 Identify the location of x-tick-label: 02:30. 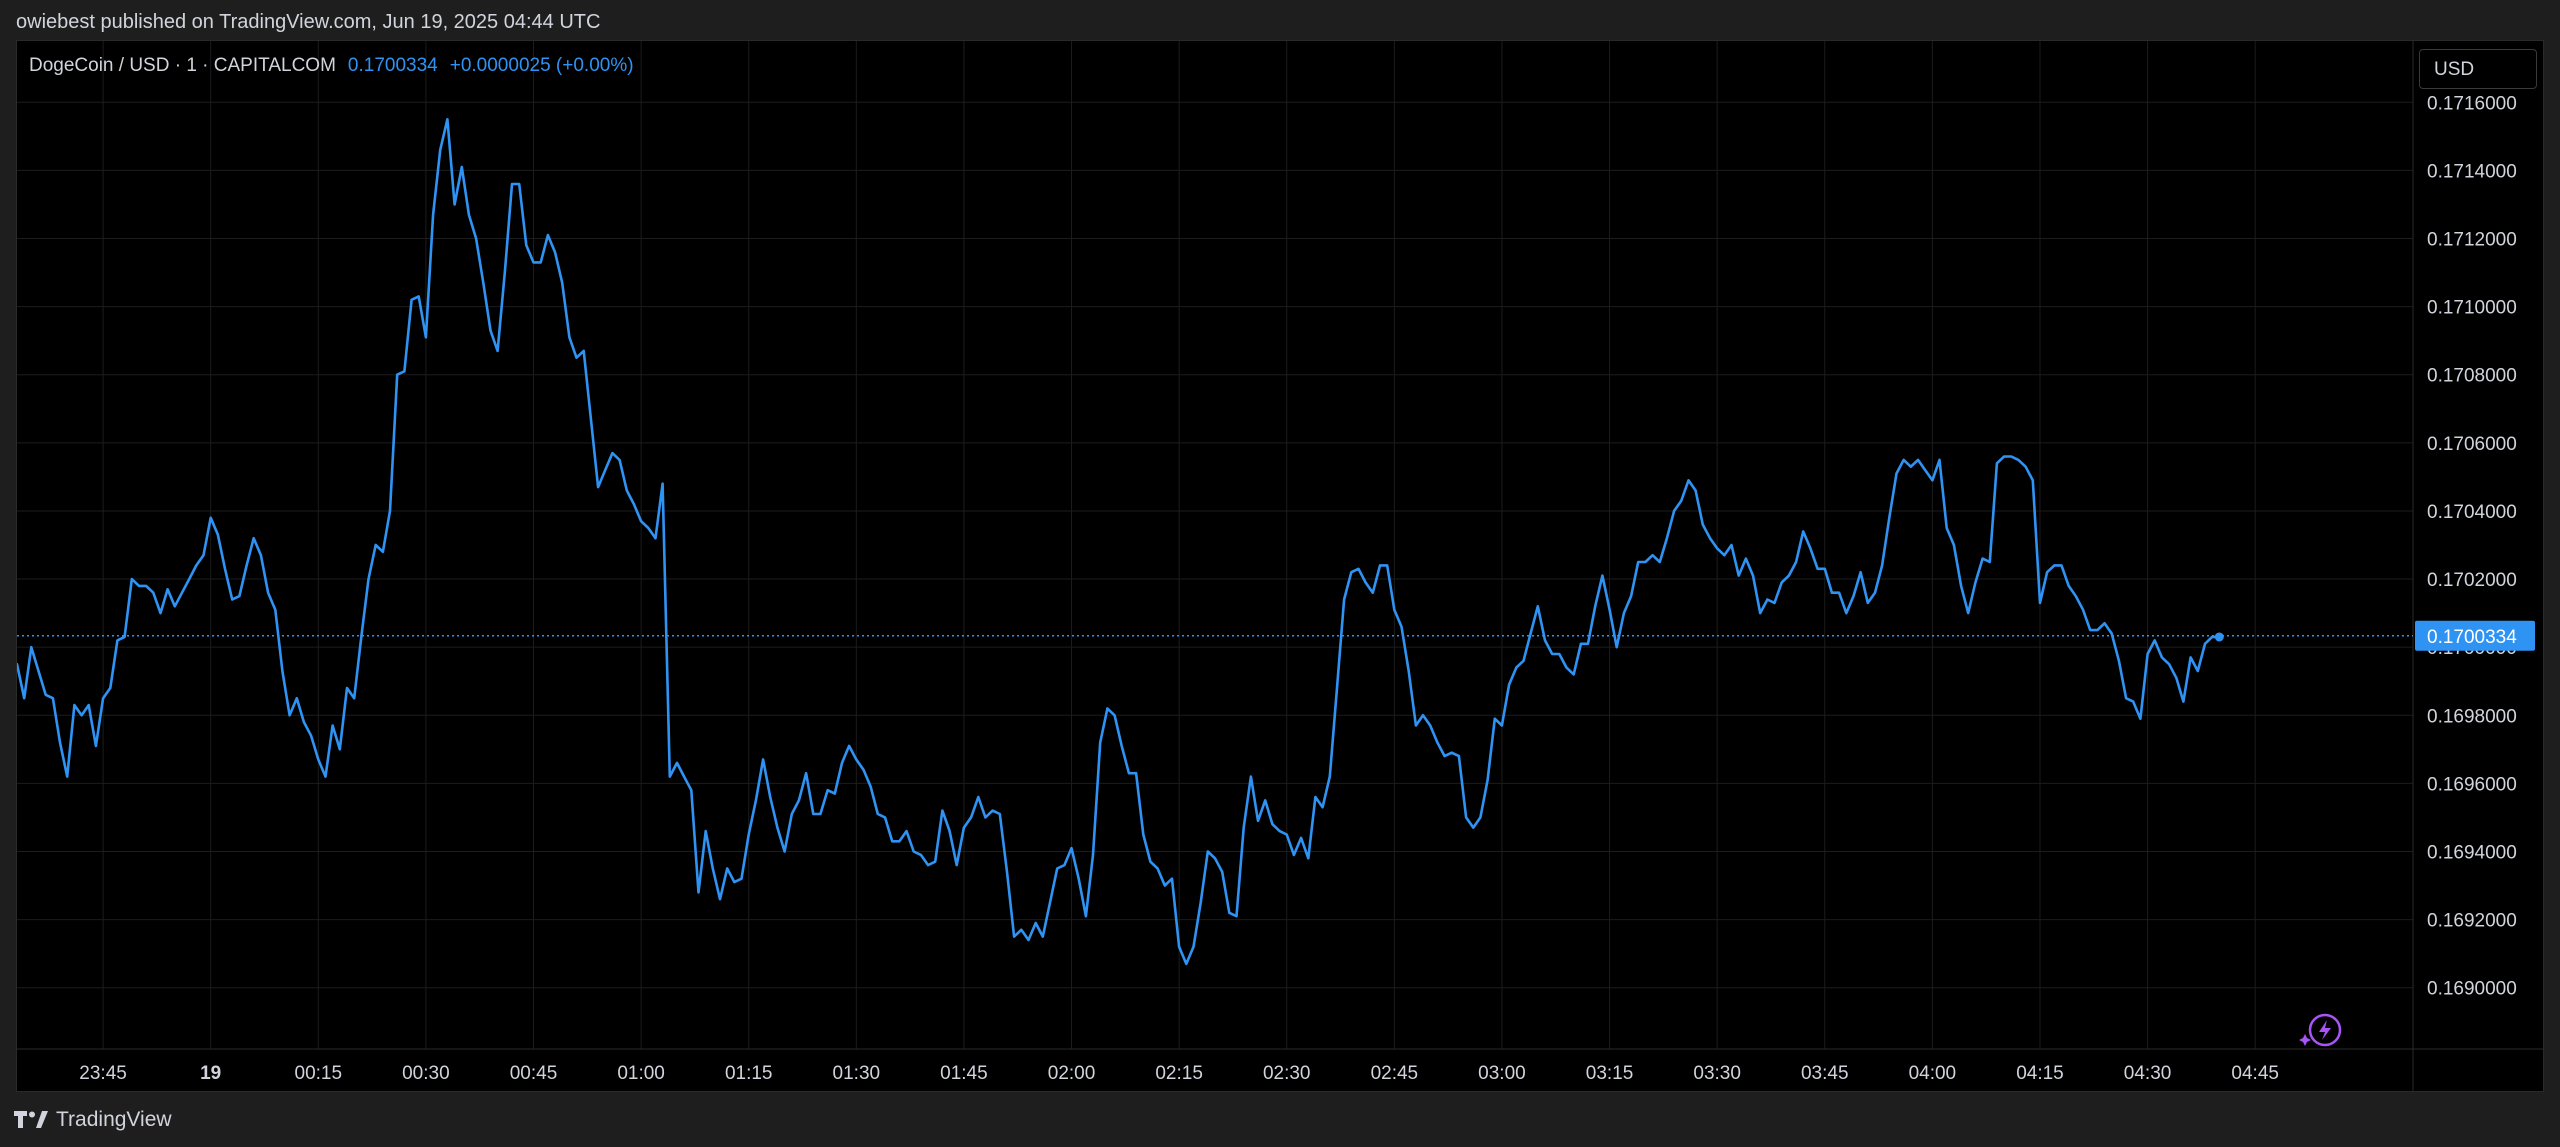
(1287, 1073).